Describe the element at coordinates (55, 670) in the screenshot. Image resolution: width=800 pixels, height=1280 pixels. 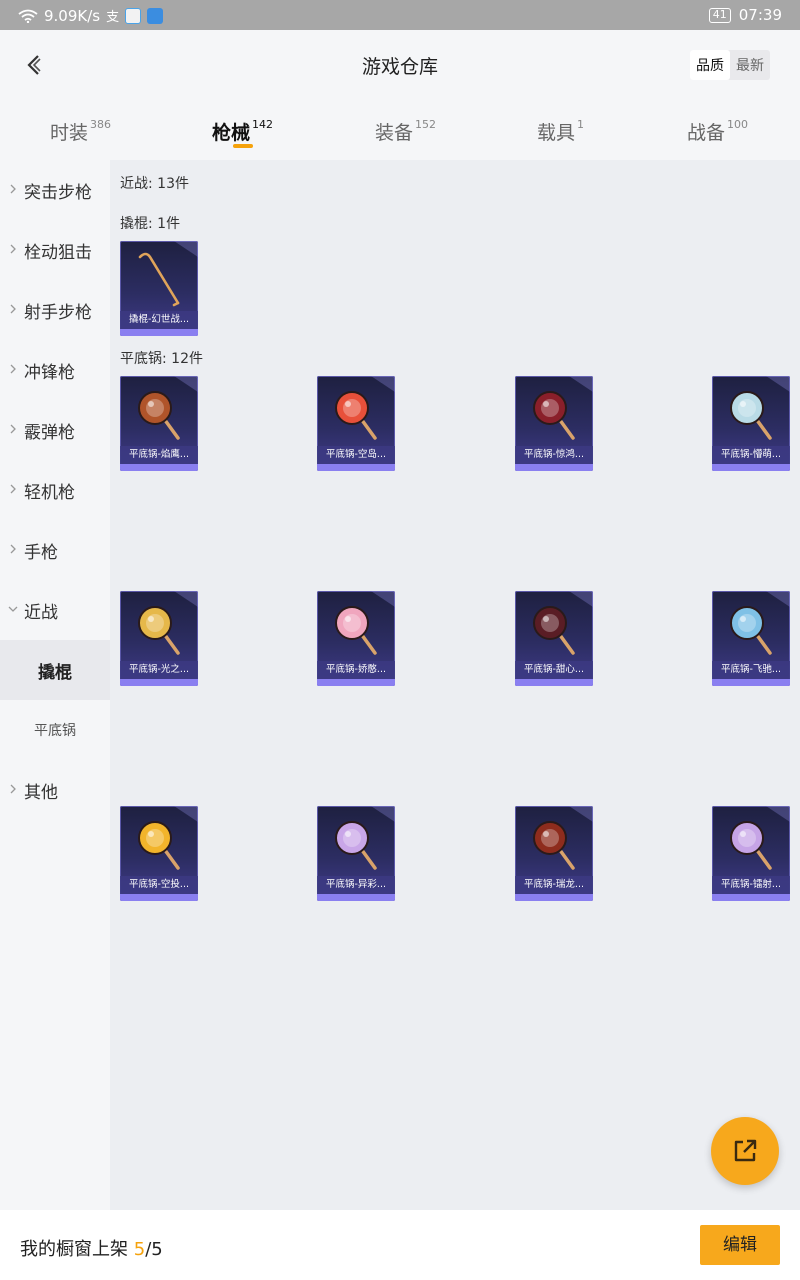
I see `sidebar-subitem-crowbar: 撬棍` at that location.